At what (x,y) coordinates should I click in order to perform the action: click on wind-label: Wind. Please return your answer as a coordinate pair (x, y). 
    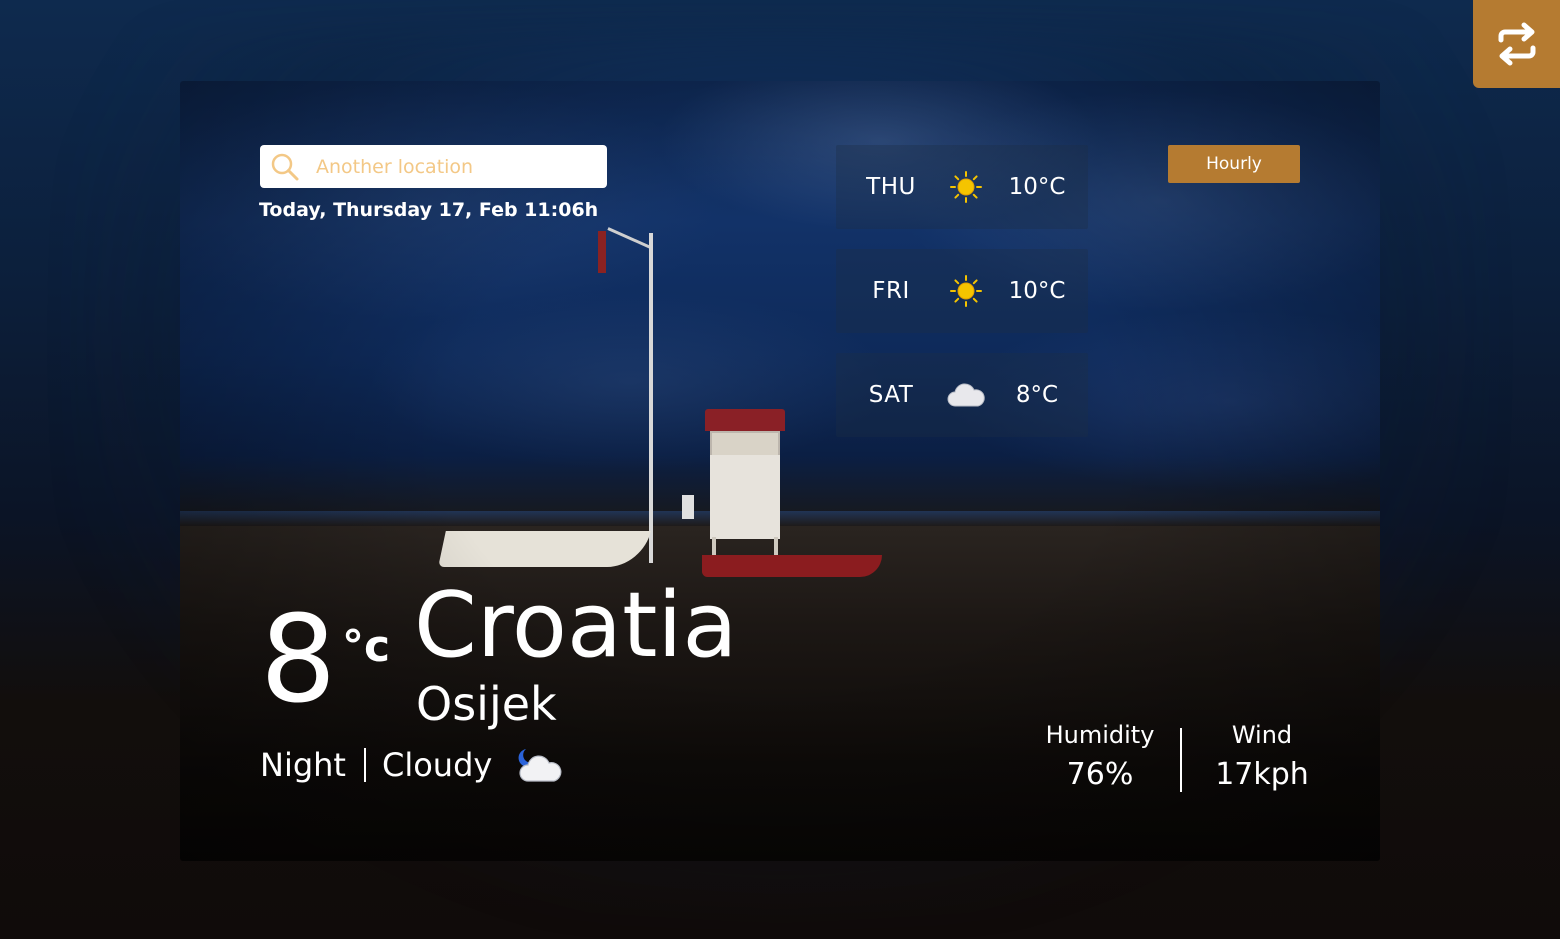
    Looking at the image, I should click on (1262, 735).